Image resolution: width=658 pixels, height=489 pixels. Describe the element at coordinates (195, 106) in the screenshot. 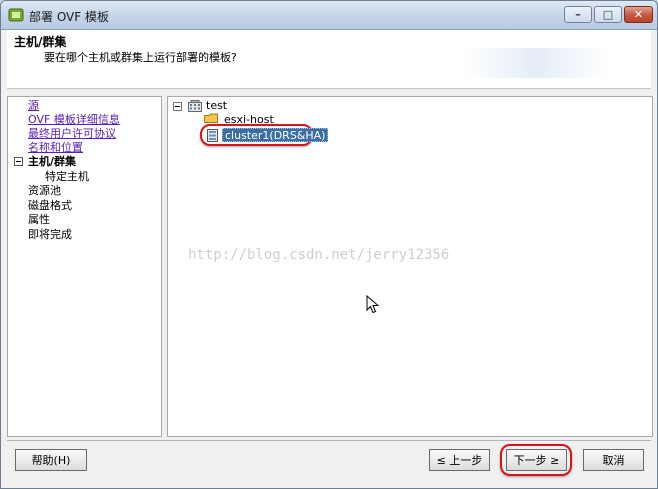

I see `datacenter-icon` at that location.